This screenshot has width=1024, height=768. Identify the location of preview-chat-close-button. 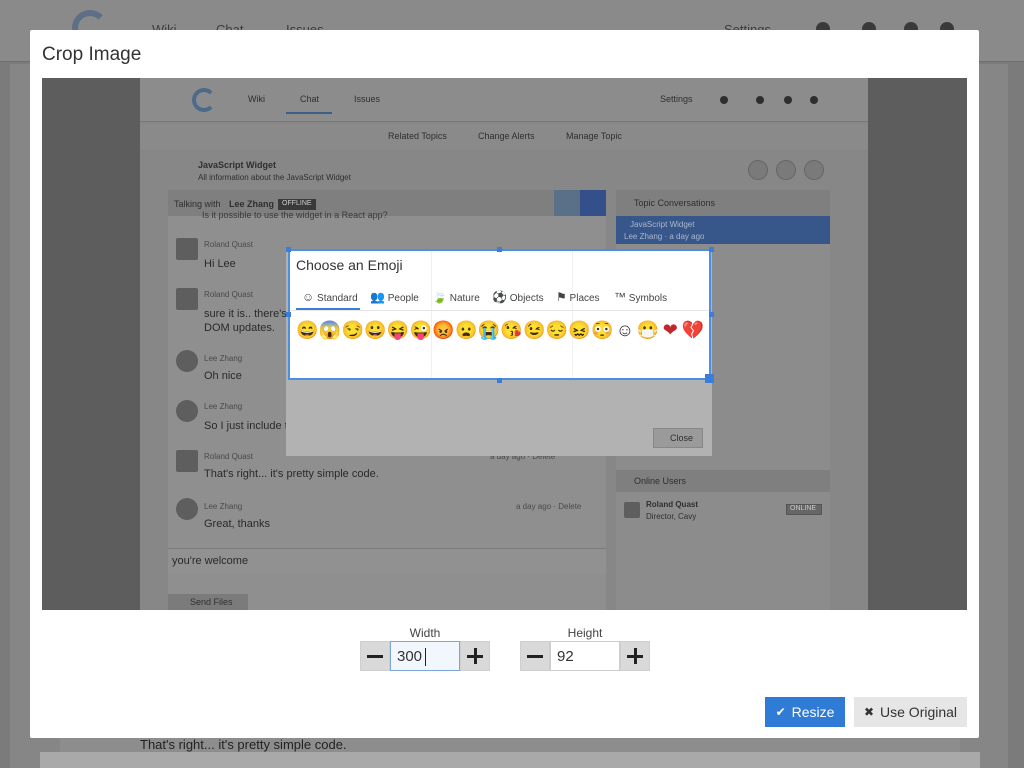
(593, 203).